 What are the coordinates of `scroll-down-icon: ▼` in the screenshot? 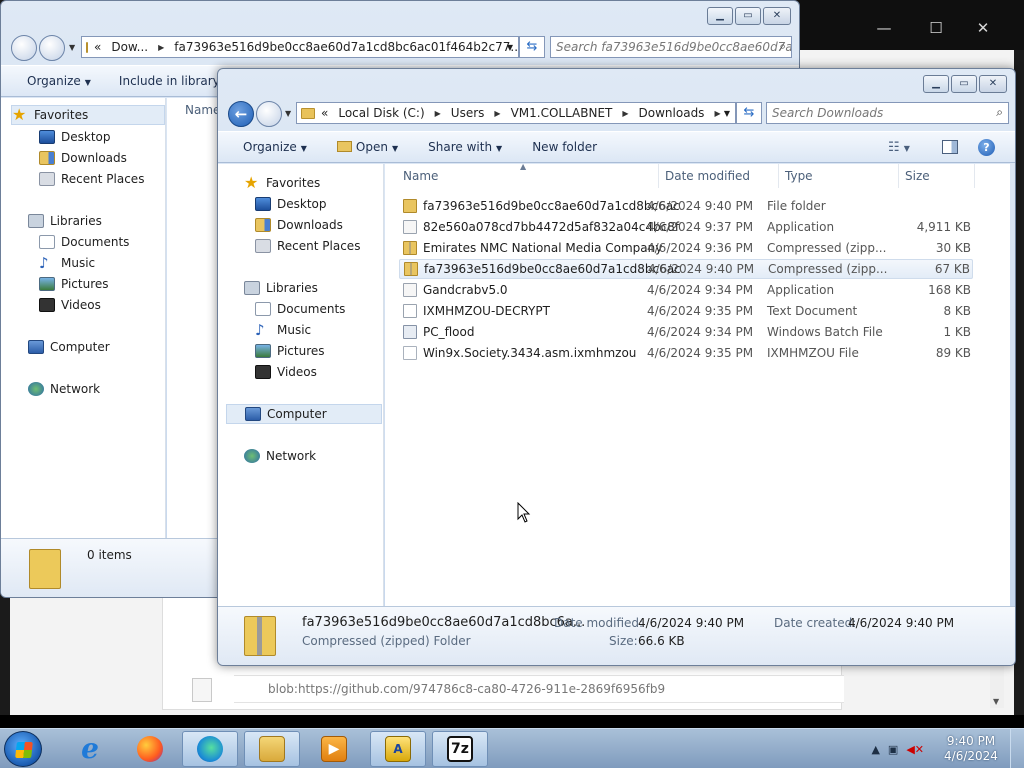 It's located at (996, 701).